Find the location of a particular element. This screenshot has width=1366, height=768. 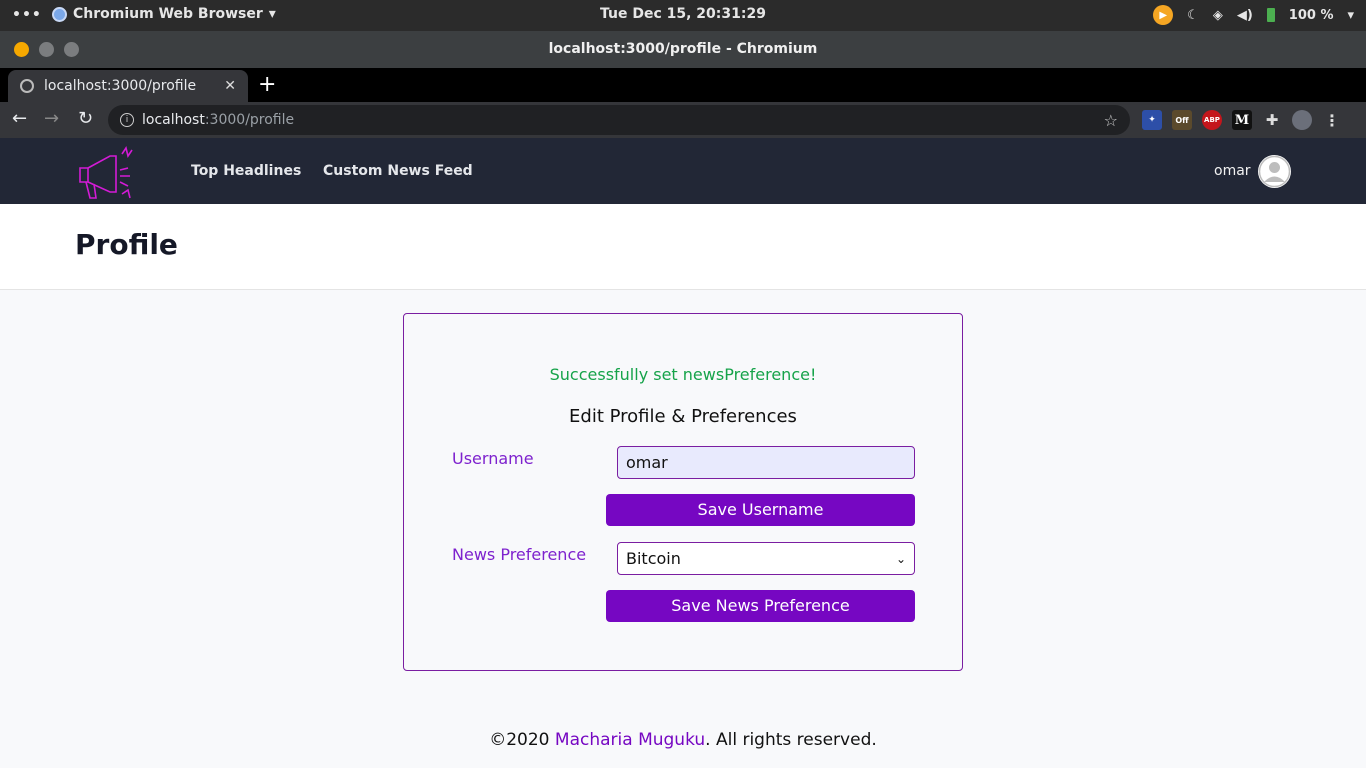

window-title: localhost:3000/profile - Chromium is located at coordinates (683, 49).